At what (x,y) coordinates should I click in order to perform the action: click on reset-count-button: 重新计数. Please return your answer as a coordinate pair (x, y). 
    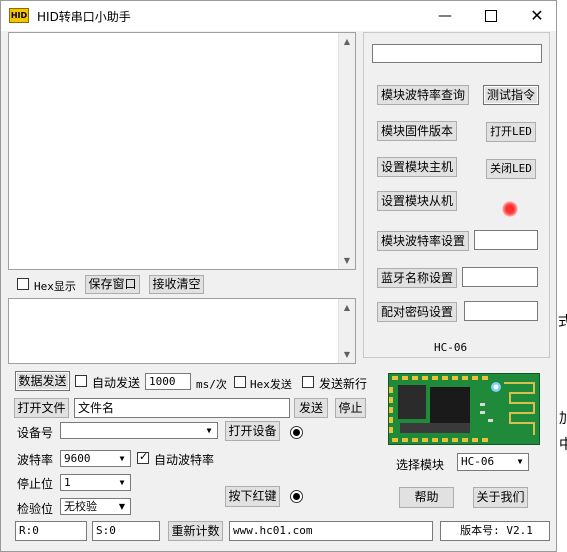
    Looking at the image, I should click on (195, 531).